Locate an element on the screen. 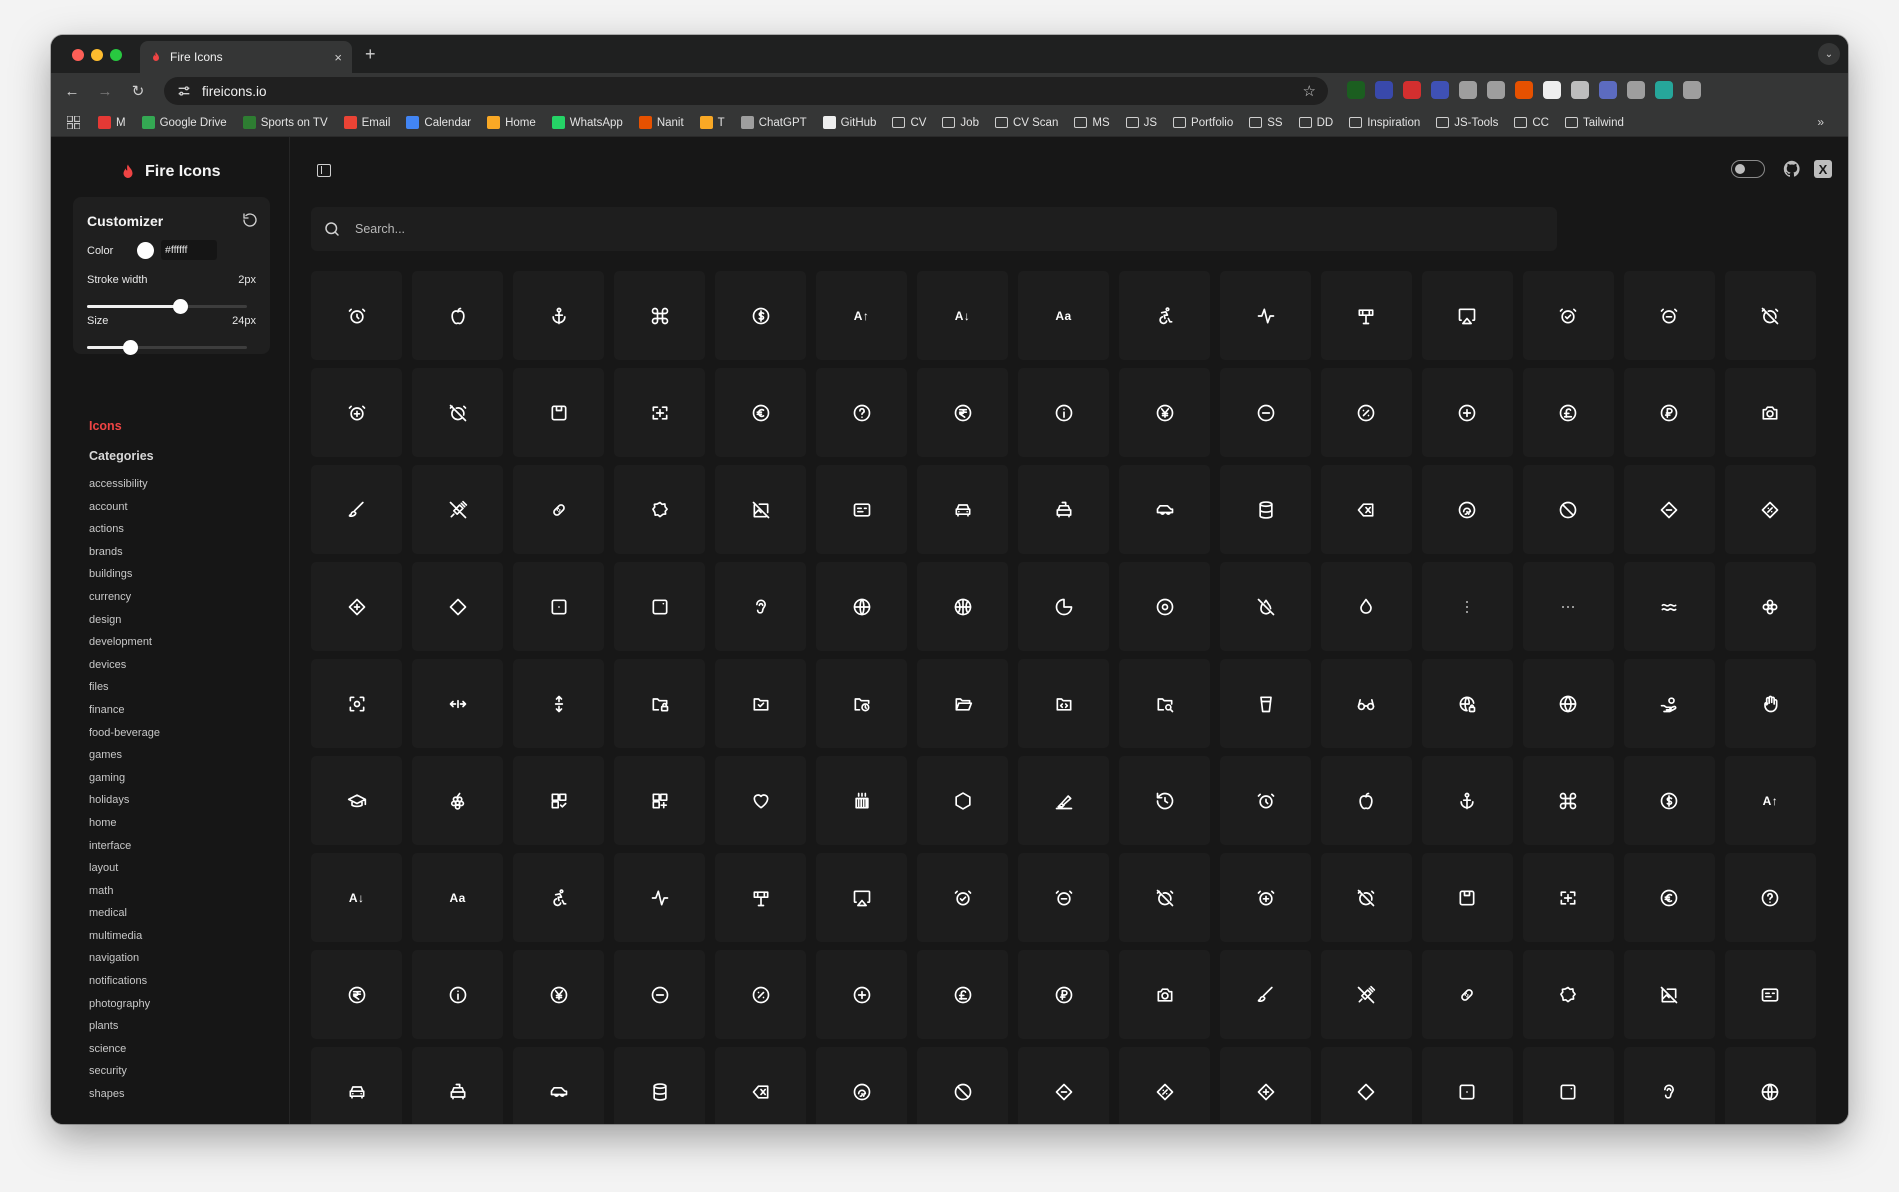 Image resolution: width=1899 pixels, height=1192 pixels. bookmark-sports-on-tv: Sports on TV is located at coordinates (285, 122).